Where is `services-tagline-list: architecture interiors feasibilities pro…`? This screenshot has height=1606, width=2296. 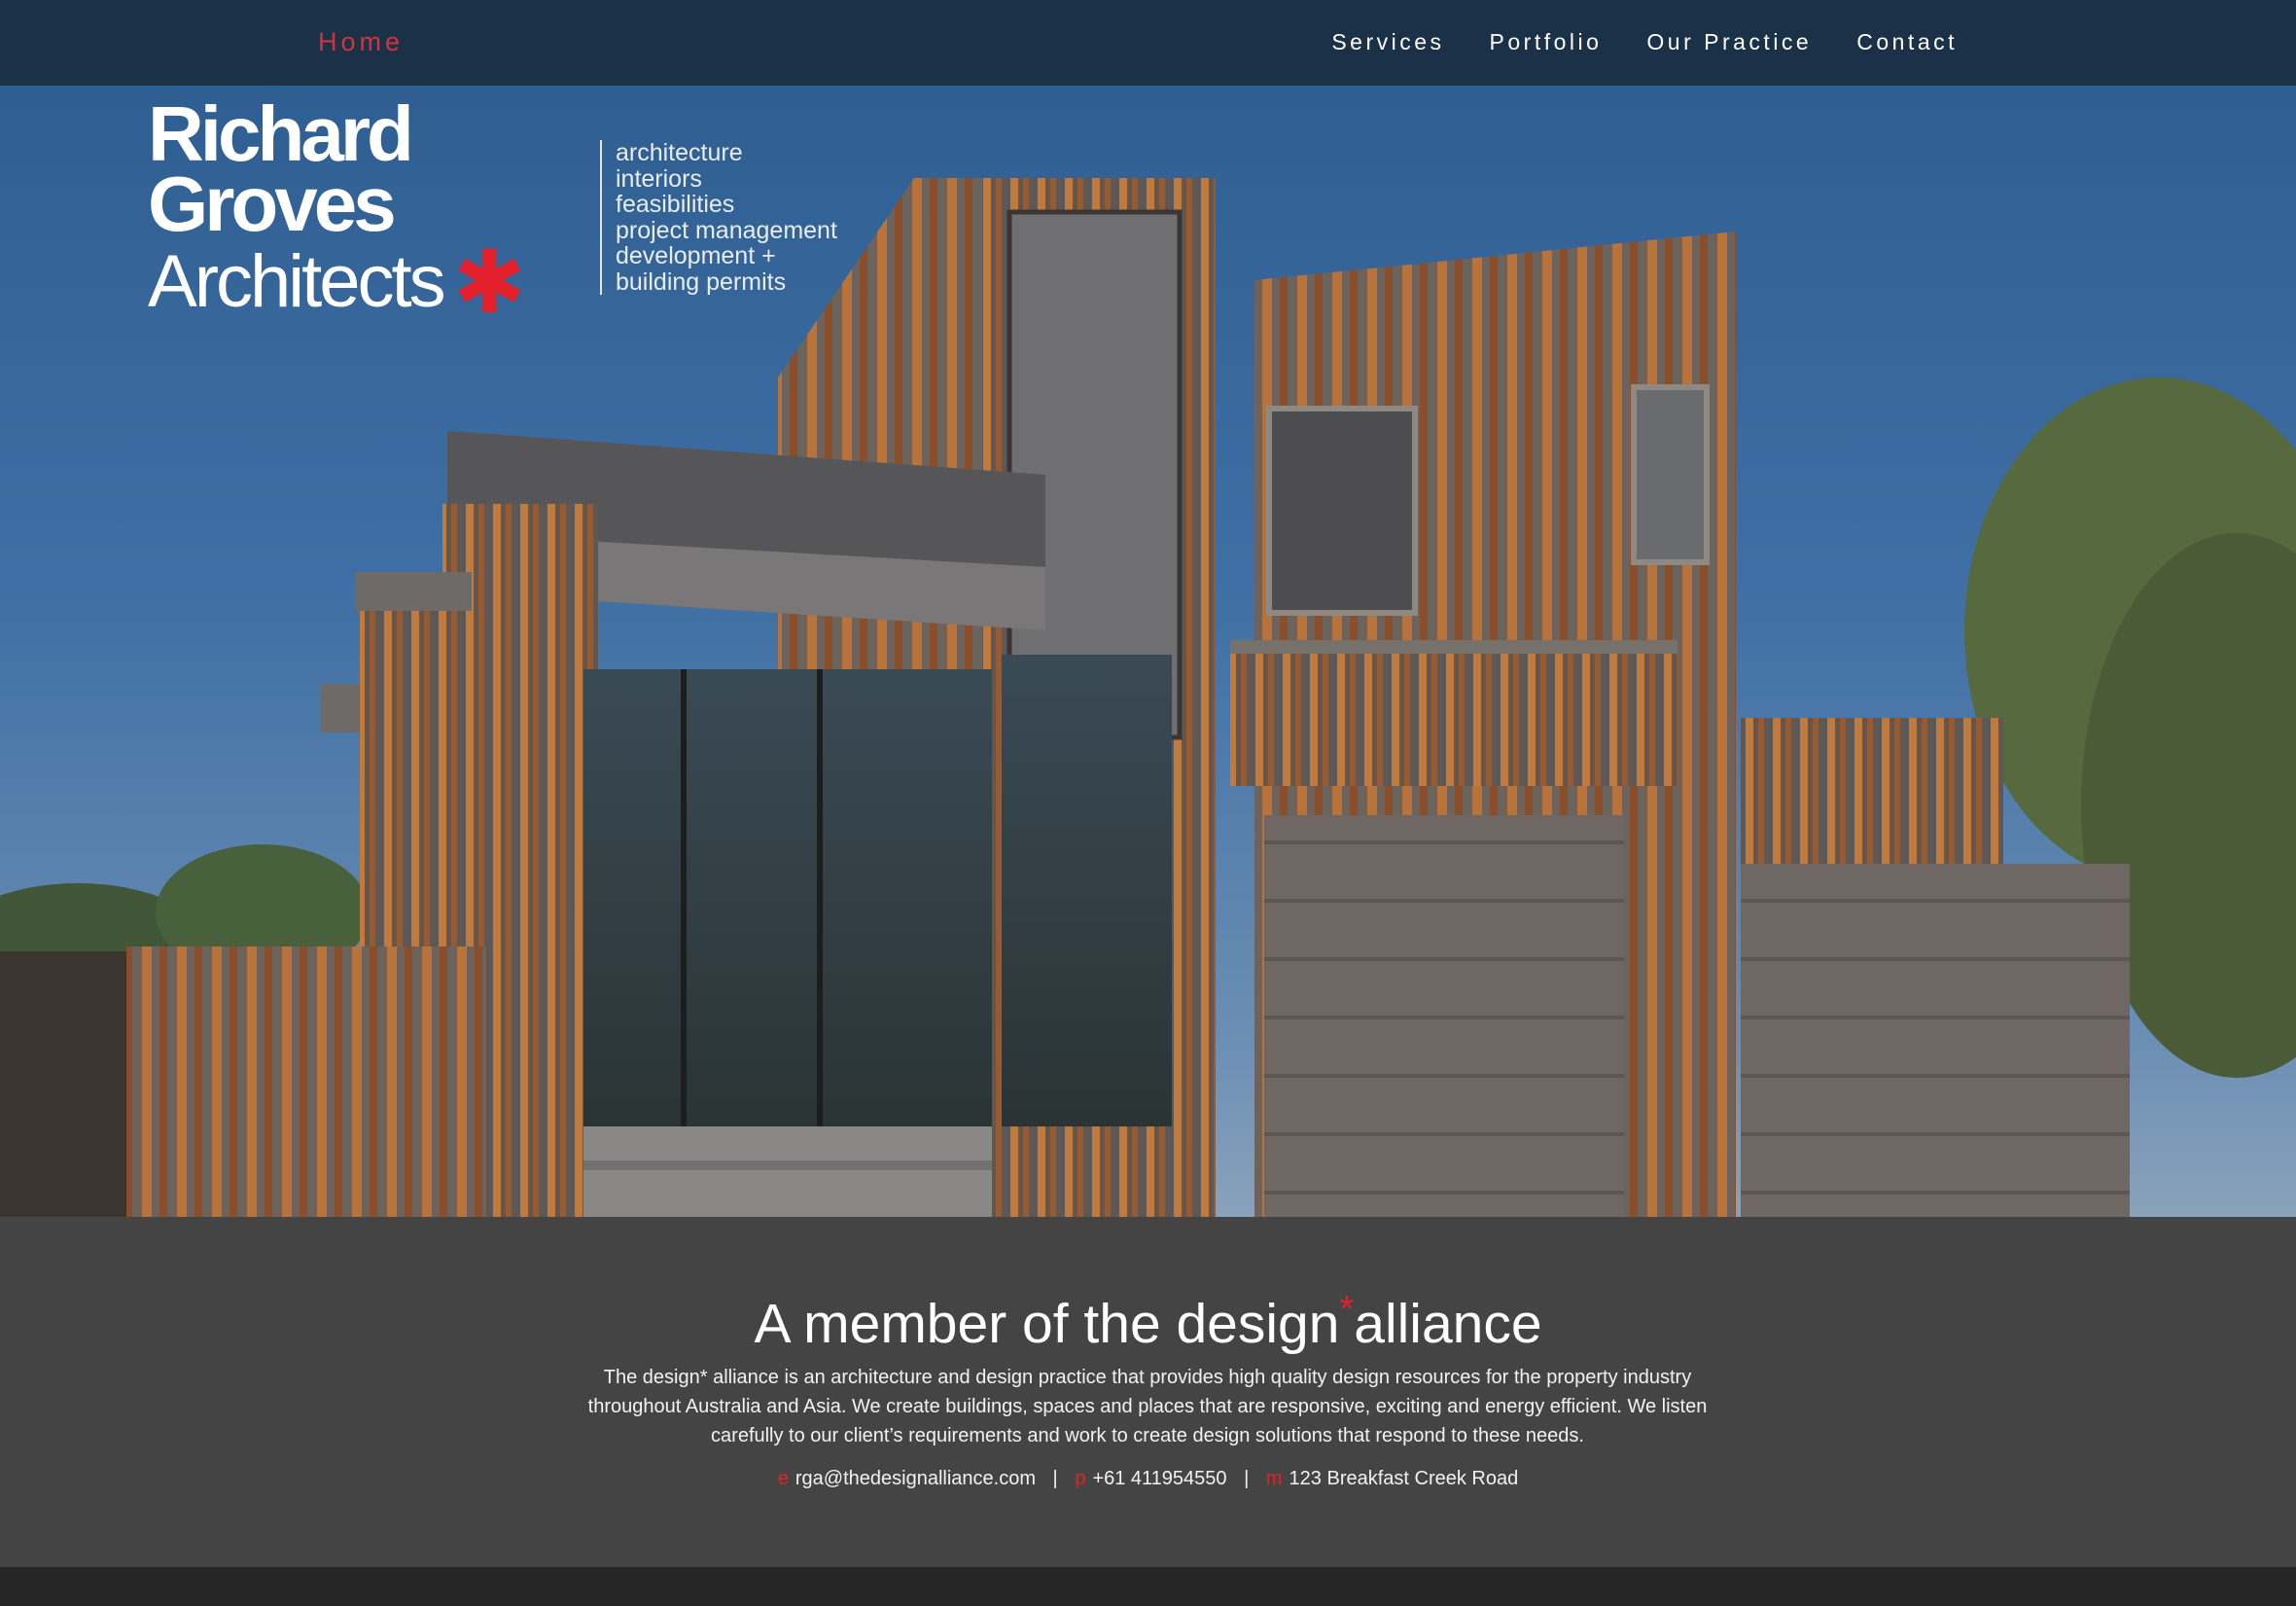 services-tagline-list: architecture interiors feasibilities pro… is located at coordinates (718, 217).